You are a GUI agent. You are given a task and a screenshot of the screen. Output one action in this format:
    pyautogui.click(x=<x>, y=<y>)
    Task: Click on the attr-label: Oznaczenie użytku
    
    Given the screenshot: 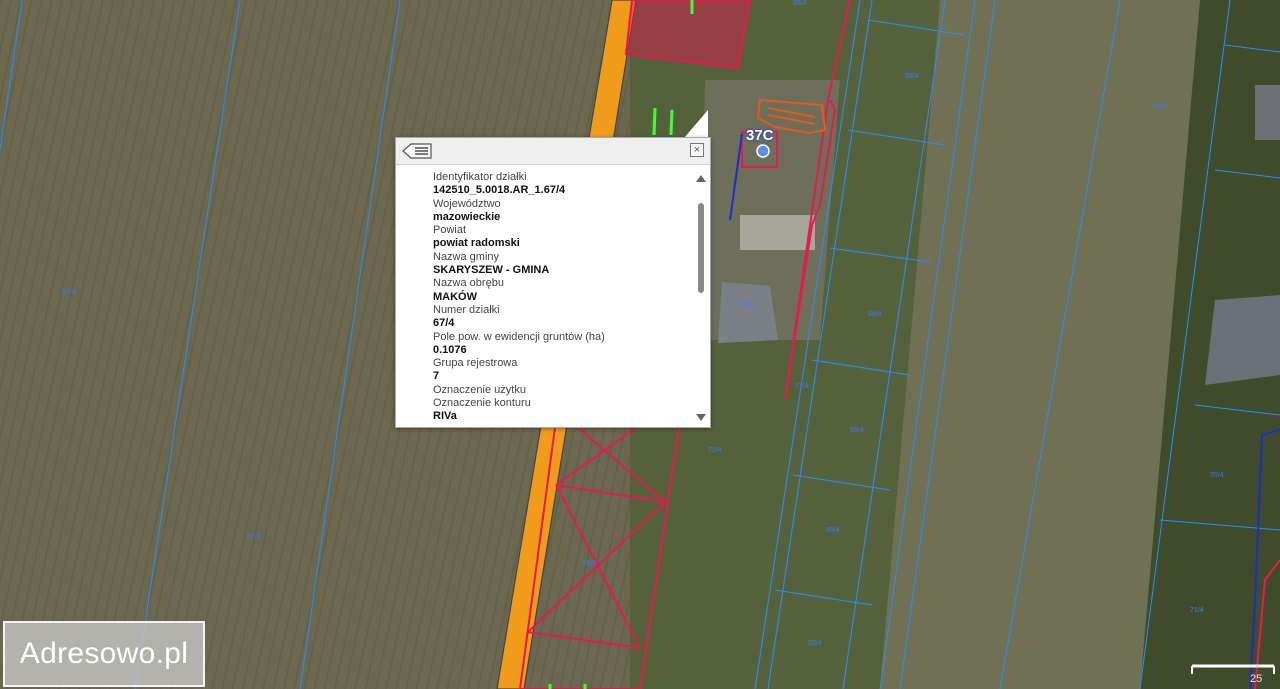 What is the action you would take?
    pyautogui.click(x=479, y=389)
    